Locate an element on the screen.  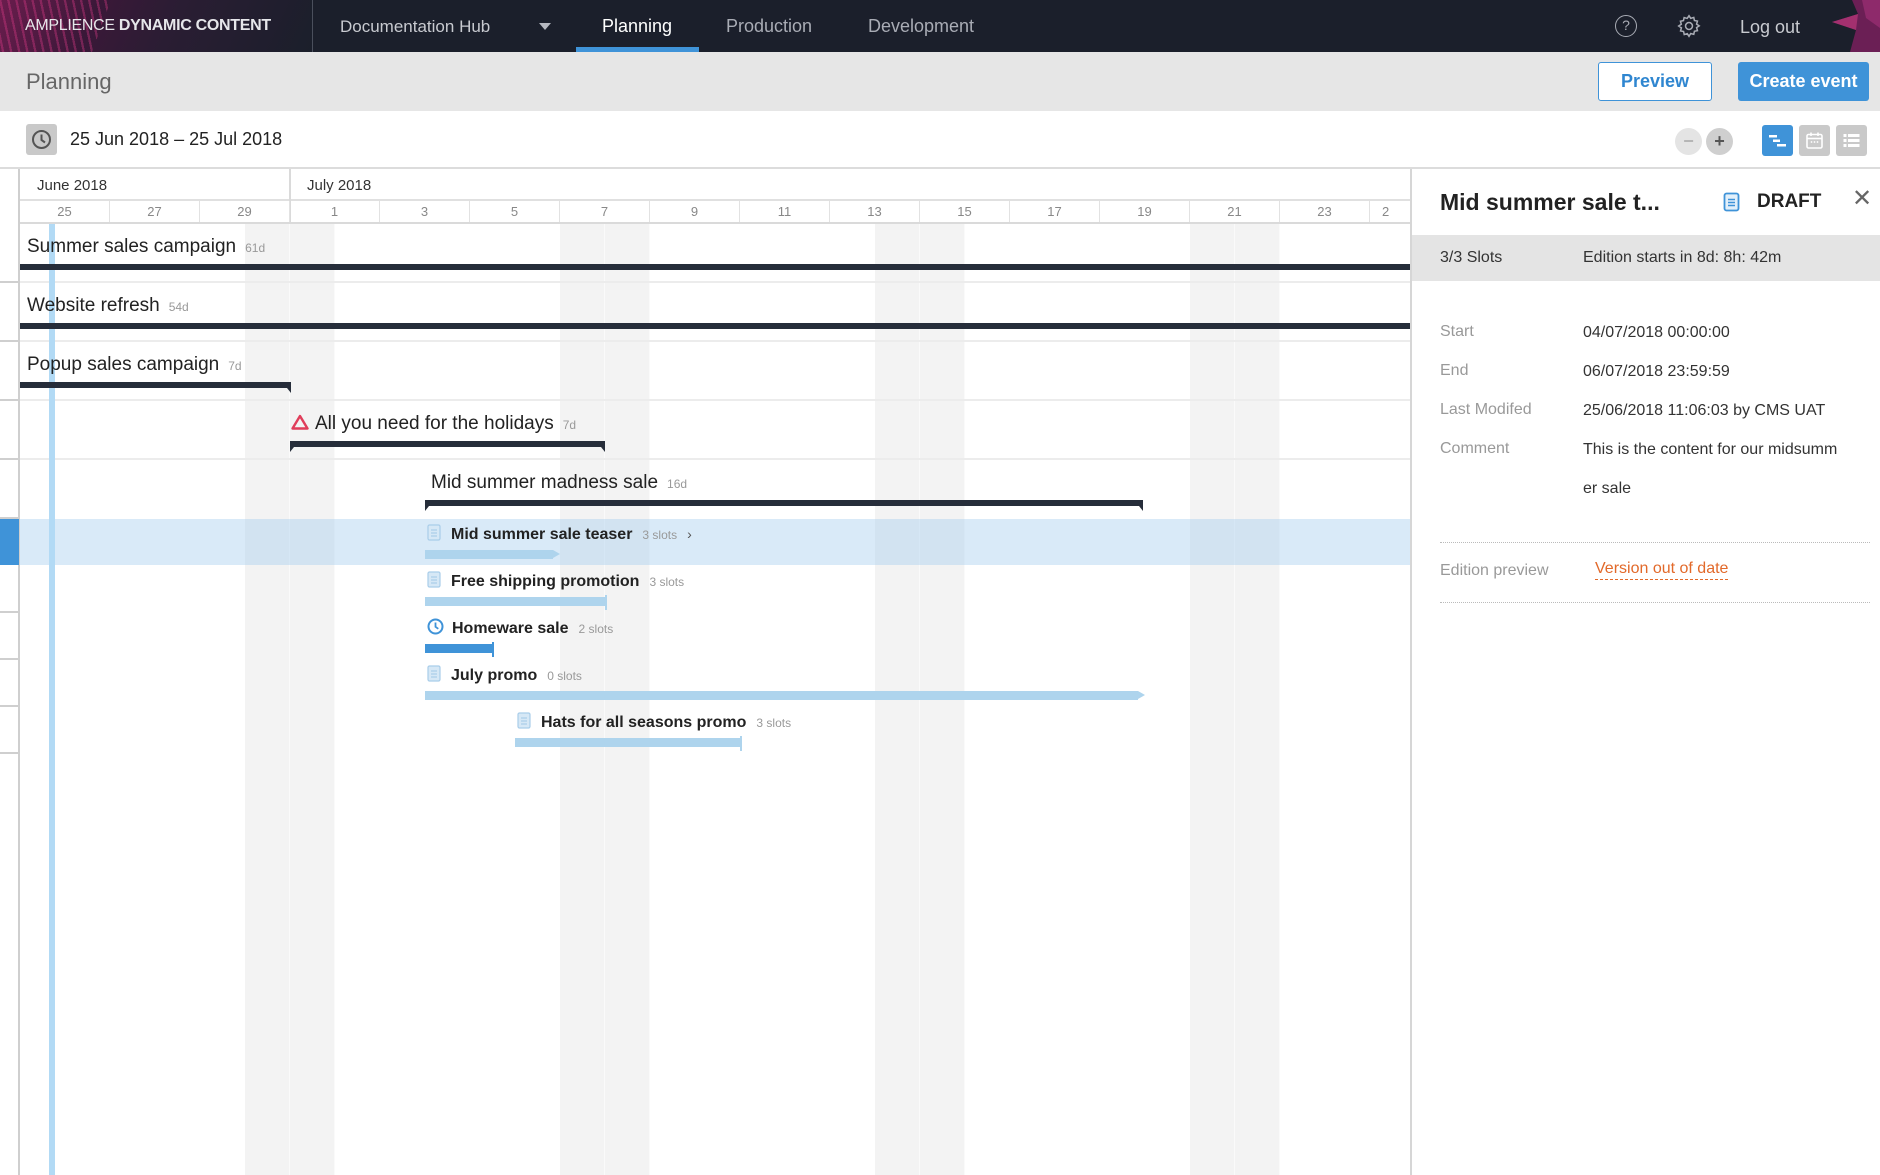
slots-band: 3/3 Slots Edition starts in 8d: 8h: 42m is located at coordinates (1646, 258).